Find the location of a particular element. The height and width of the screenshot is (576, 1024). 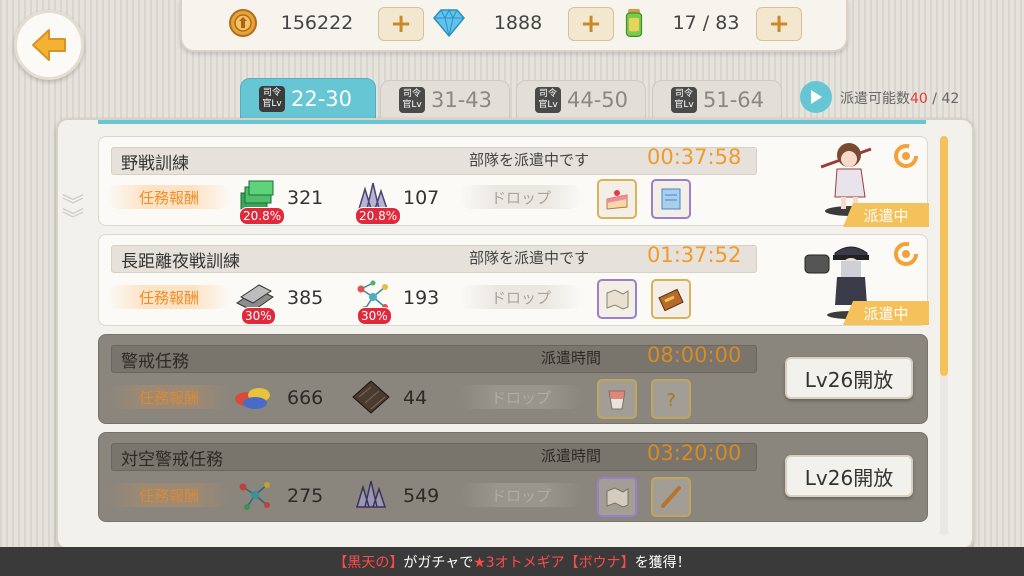

coin-icon is located at coordinates (243, 23).